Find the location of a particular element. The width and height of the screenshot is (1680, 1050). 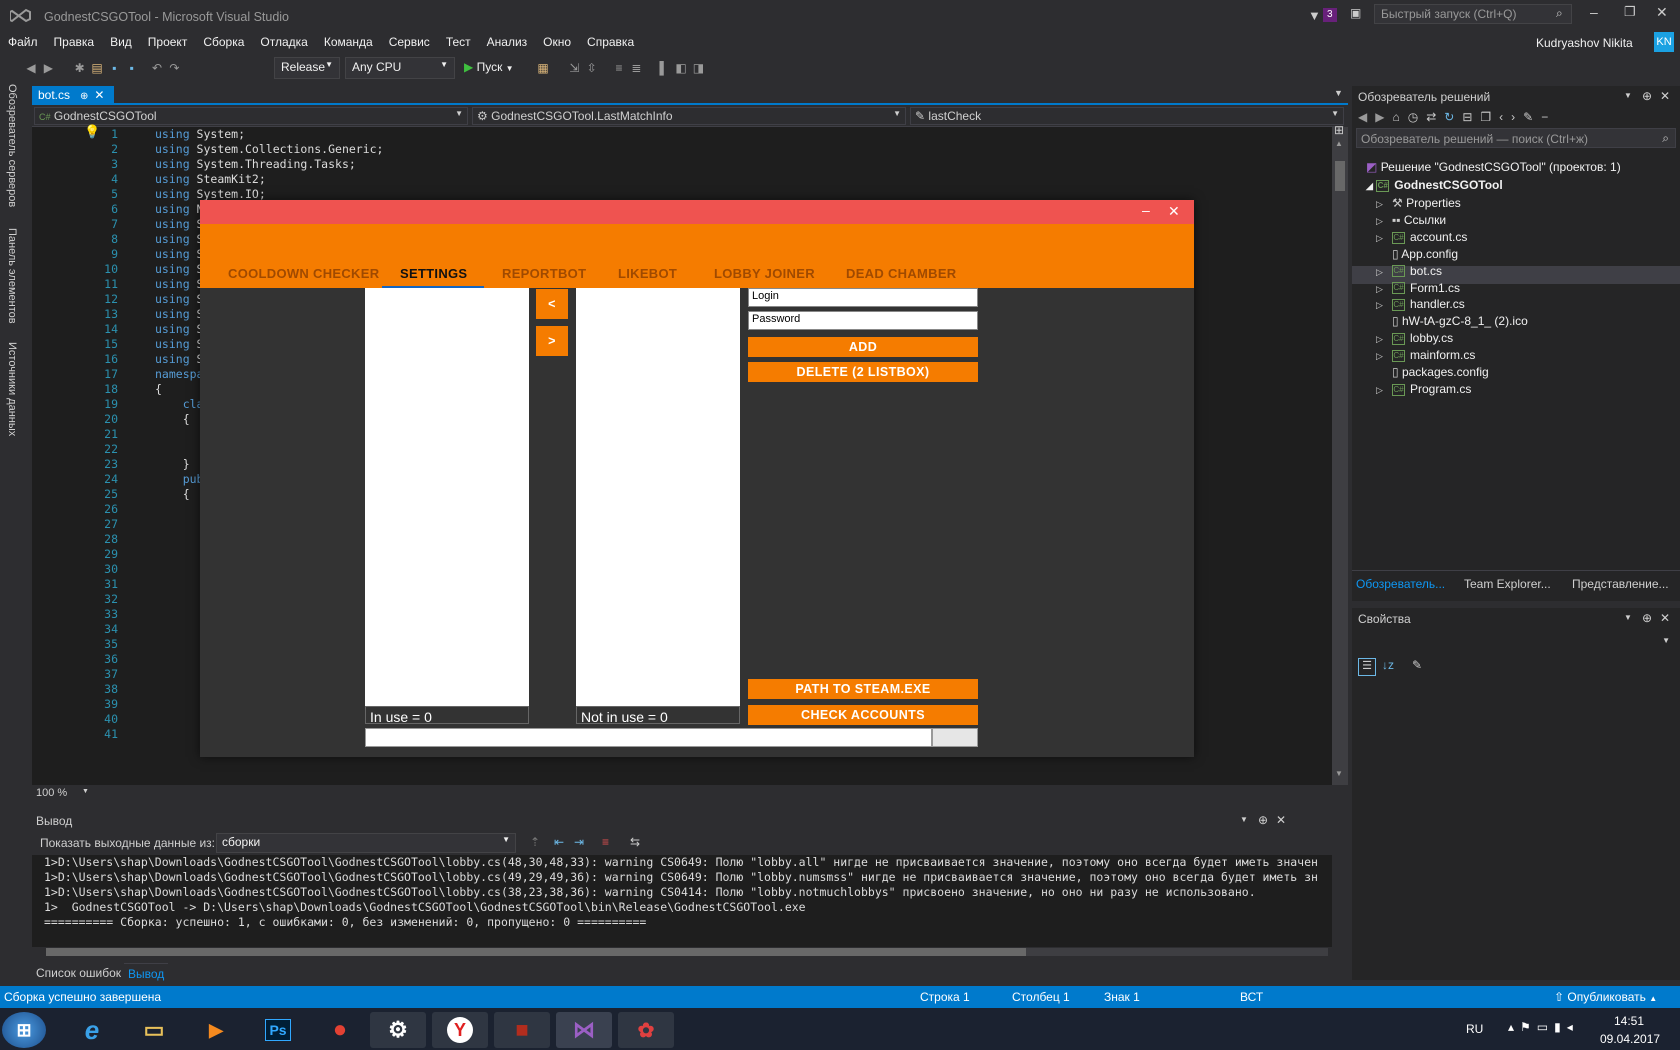

nav-member-select: ✎ lastCheck ▼ is located at coordinates (1127, 116).